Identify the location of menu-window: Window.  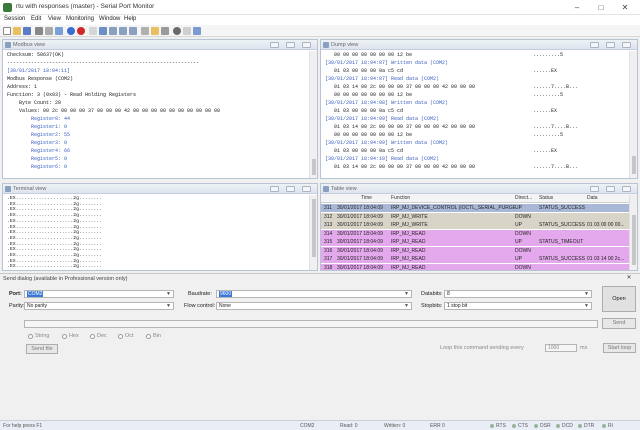
(109, 19).